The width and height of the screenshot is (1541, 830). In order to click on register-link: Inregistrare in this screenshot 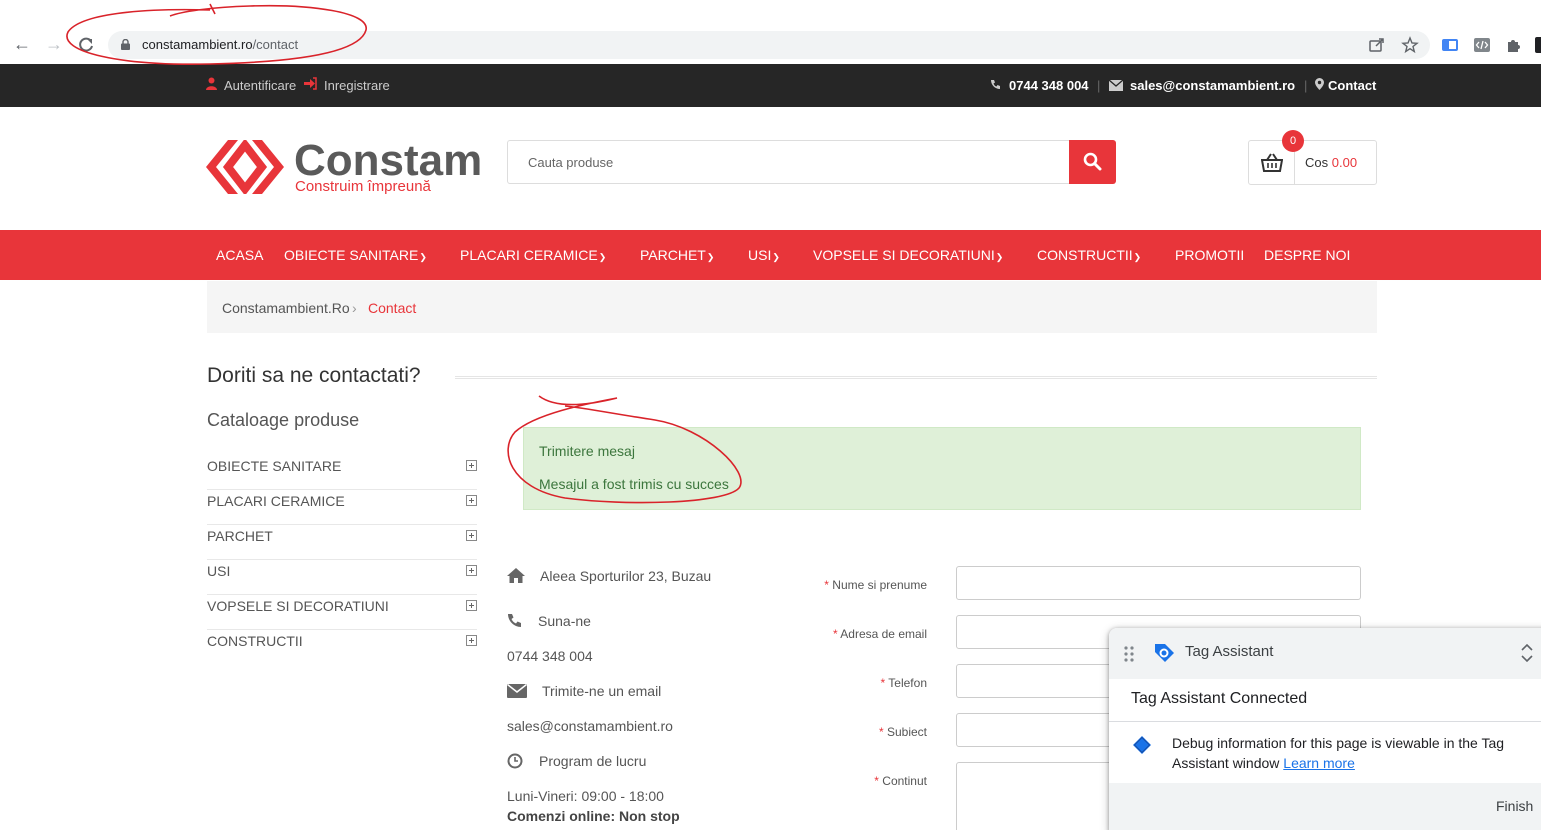, I will do `click(357, 85)`.